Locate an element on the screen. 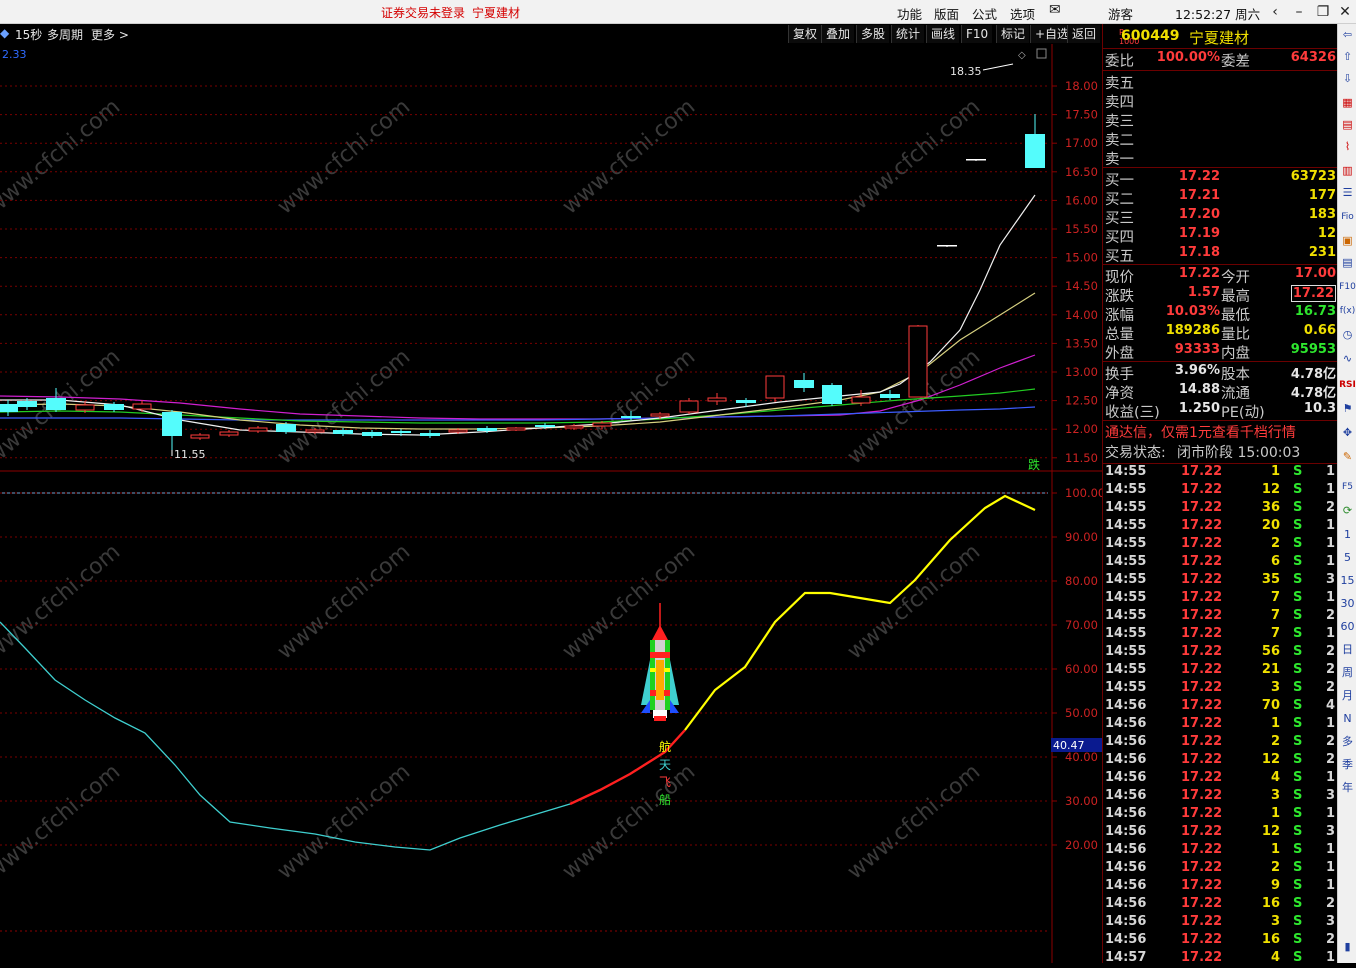 The width and height of the screenshot is (1356, 968). low-label: 11.55 is located at coordinates (190, 454).